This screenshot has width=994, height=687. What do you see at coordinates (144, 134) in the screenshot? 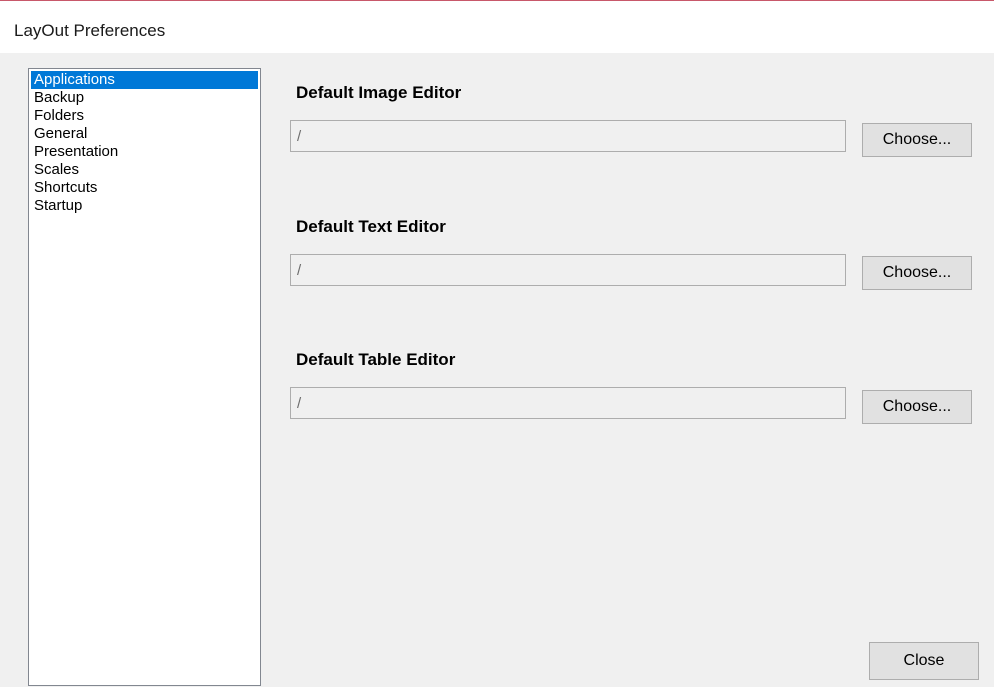
I see `category-item-general: General` at bounding box center [144, 134].